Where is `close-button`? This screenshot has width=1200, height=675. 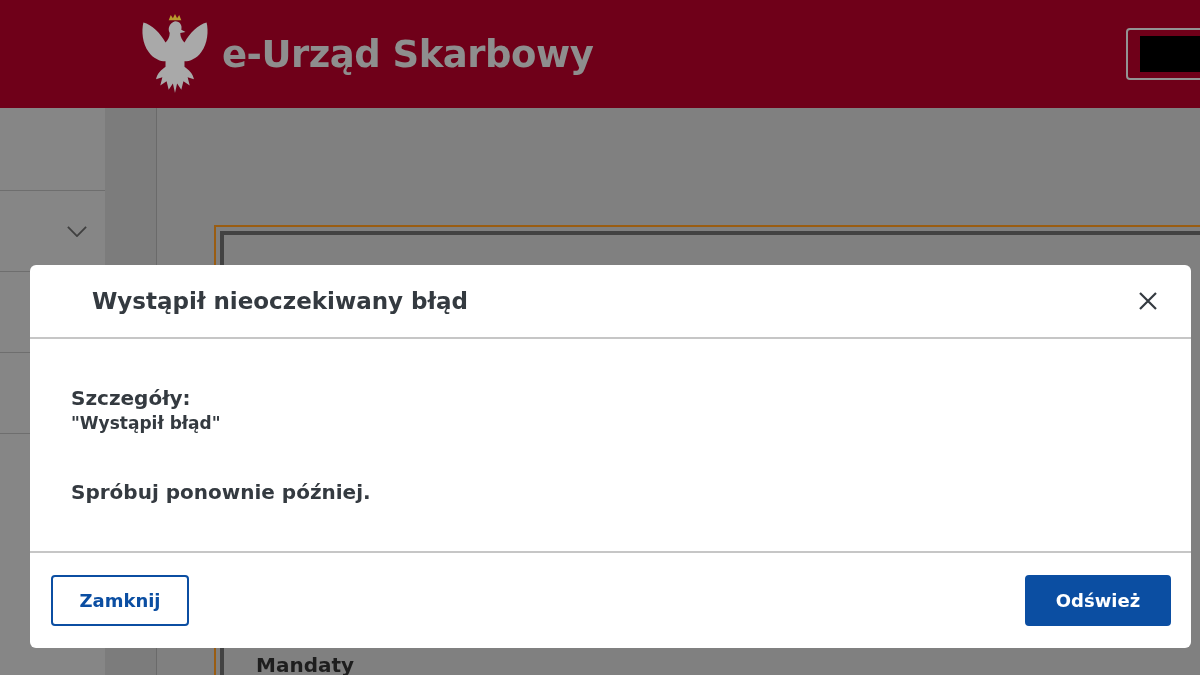
close-button is located at coordinates (1148, 301).